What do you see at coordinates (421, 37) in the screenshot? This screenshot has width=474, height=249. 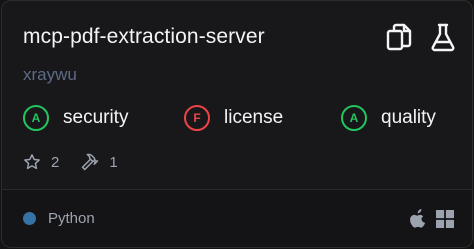 I see `card-actions` at bounding box center [421, 37].